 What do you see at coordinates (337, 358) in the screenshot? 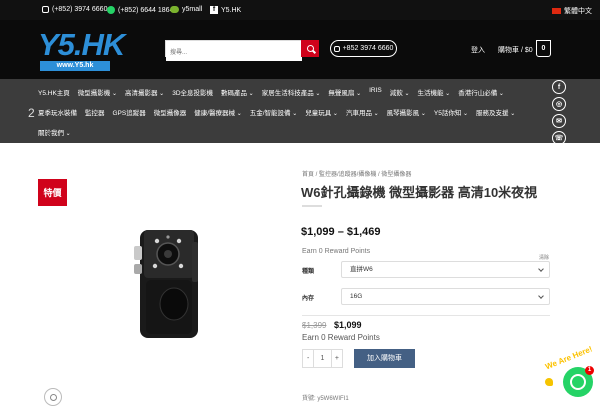
I see `qty-plus-button: +` at bounding box center [337, 358].